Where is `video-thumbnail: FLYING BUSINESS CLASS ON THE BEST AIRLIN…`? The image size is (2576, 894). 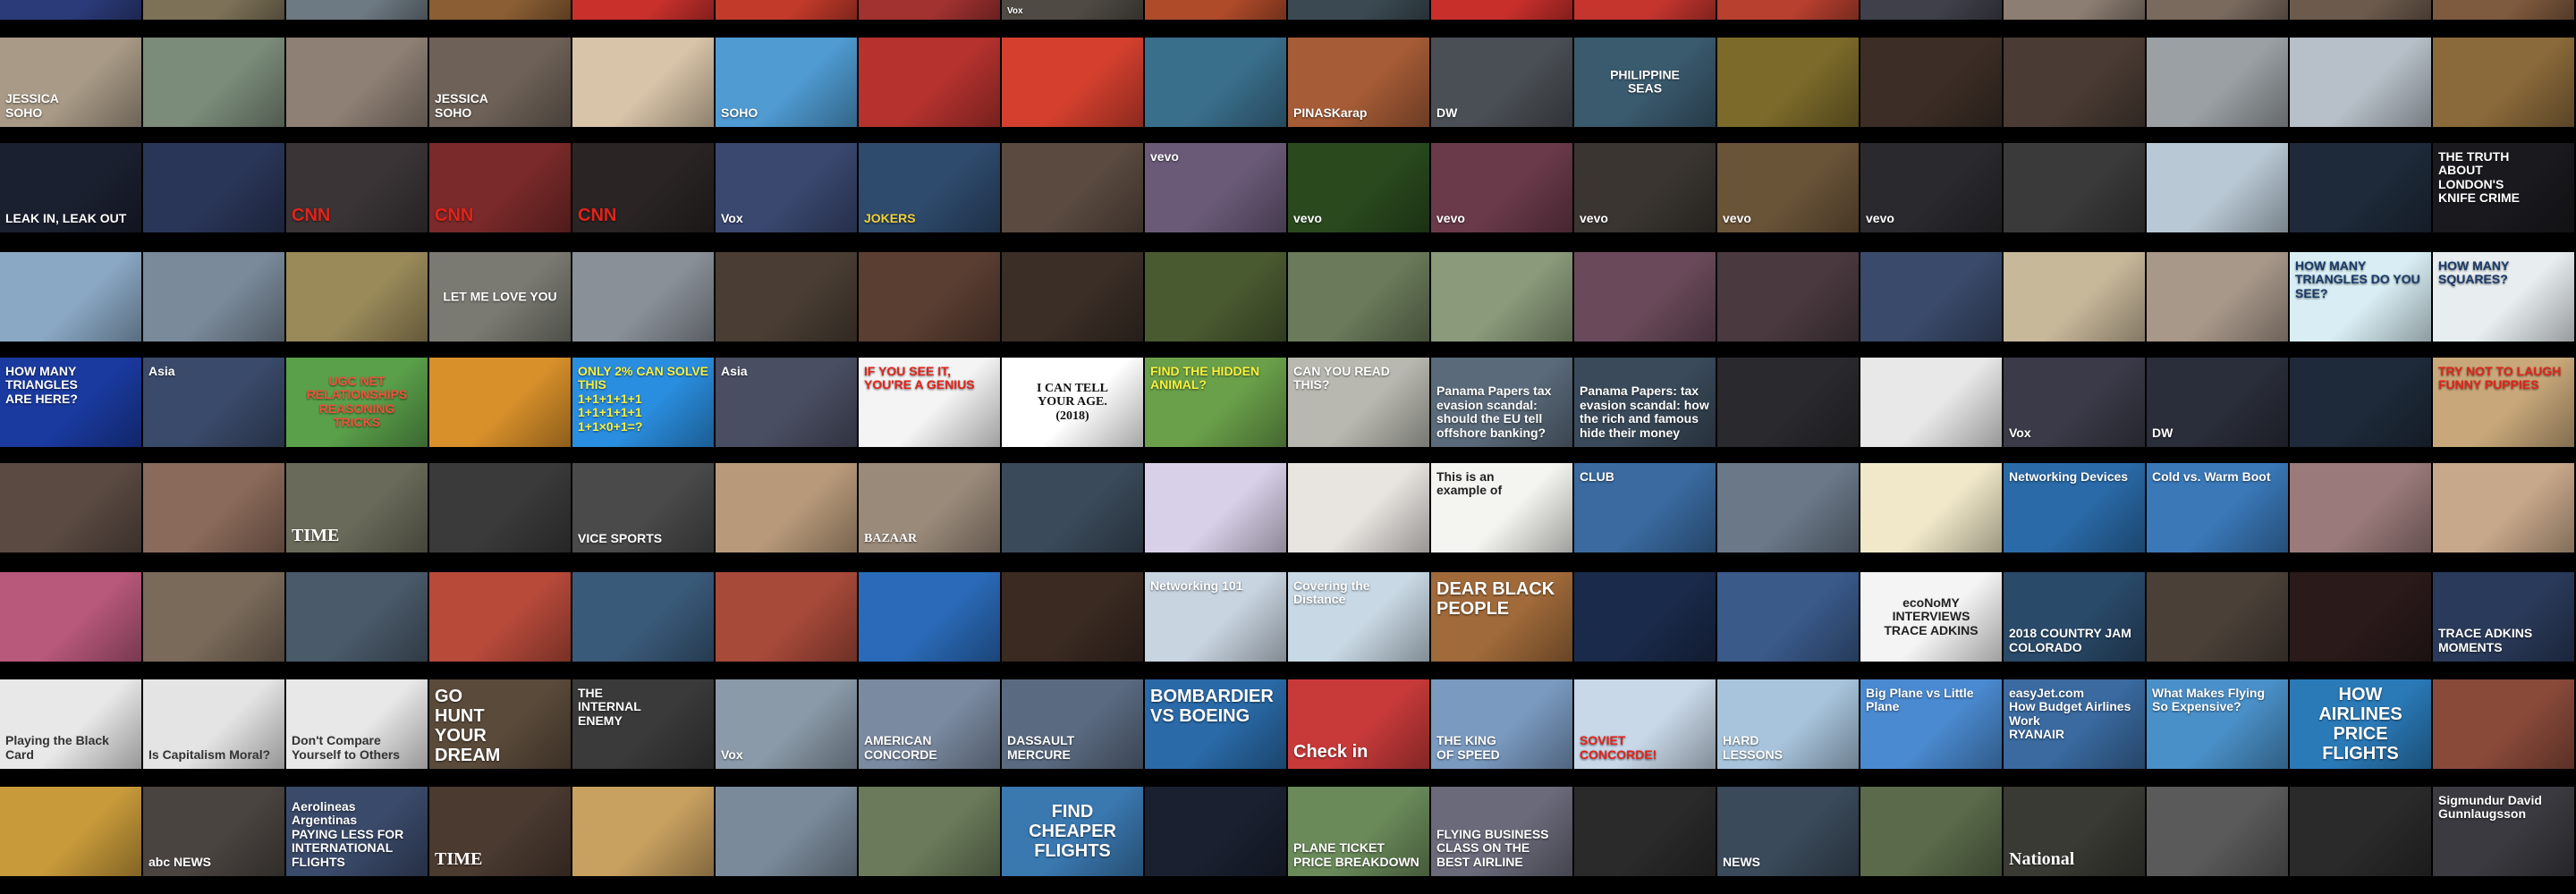
video-thumbnail: FLYING BUSINESS CLASS ON THE BEST AIRLIN… is located at coordinates (1501, 831).